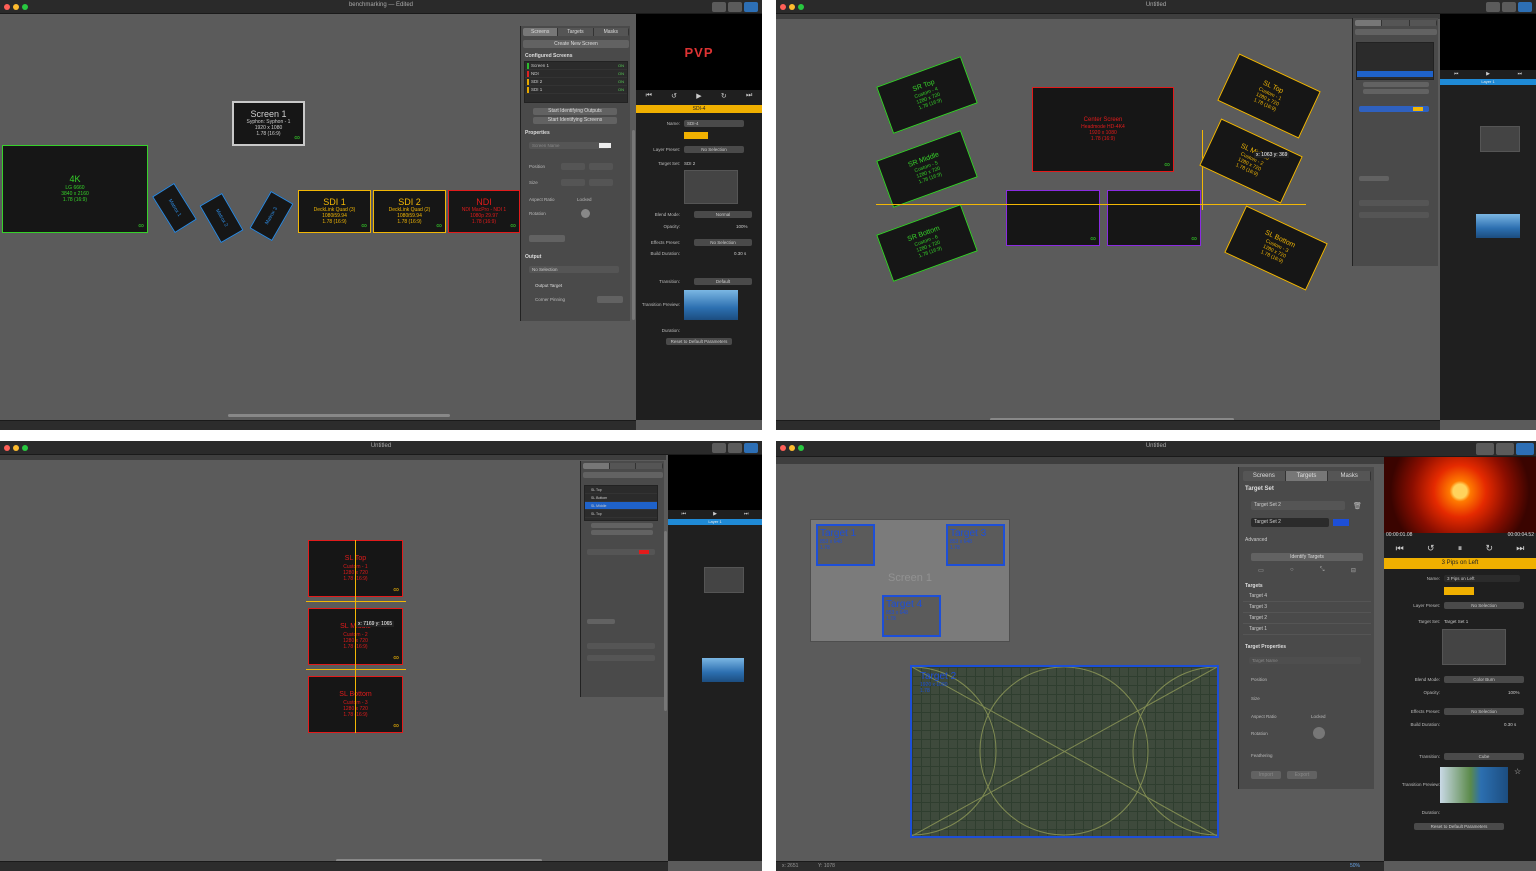 The image size is (1536, 871). What do you see at coordinates (1341, 522) in the screenshot?
I see `target-set-color-swatch` at bounding box center [1341, 522].